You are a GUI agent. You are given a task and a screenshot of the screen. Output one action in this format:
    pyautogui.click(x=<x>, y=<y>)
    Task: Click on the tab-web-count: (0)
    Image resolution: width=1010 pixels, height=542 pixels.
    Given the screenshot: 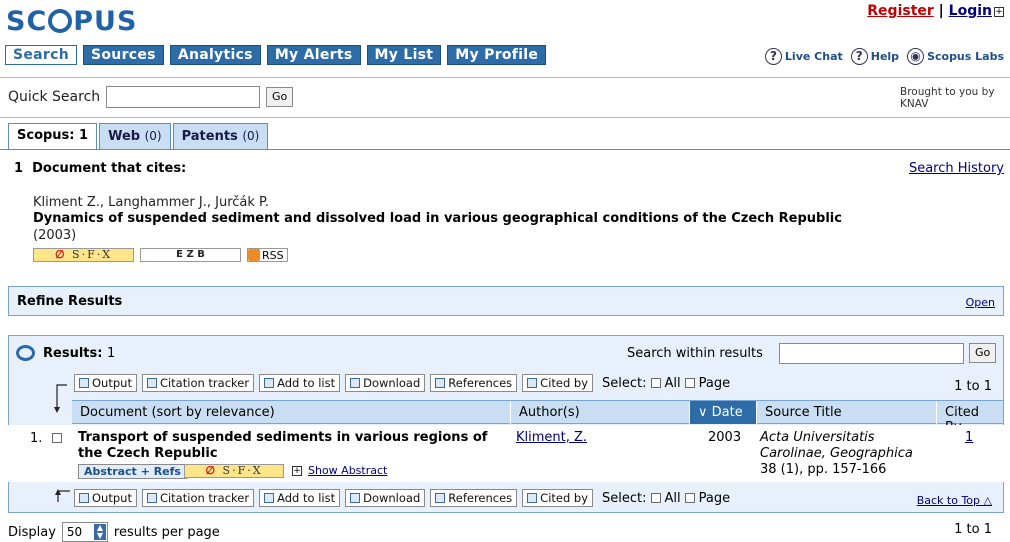 What is the action you would take?
    pyautogui.click(x=153, y=136)
    